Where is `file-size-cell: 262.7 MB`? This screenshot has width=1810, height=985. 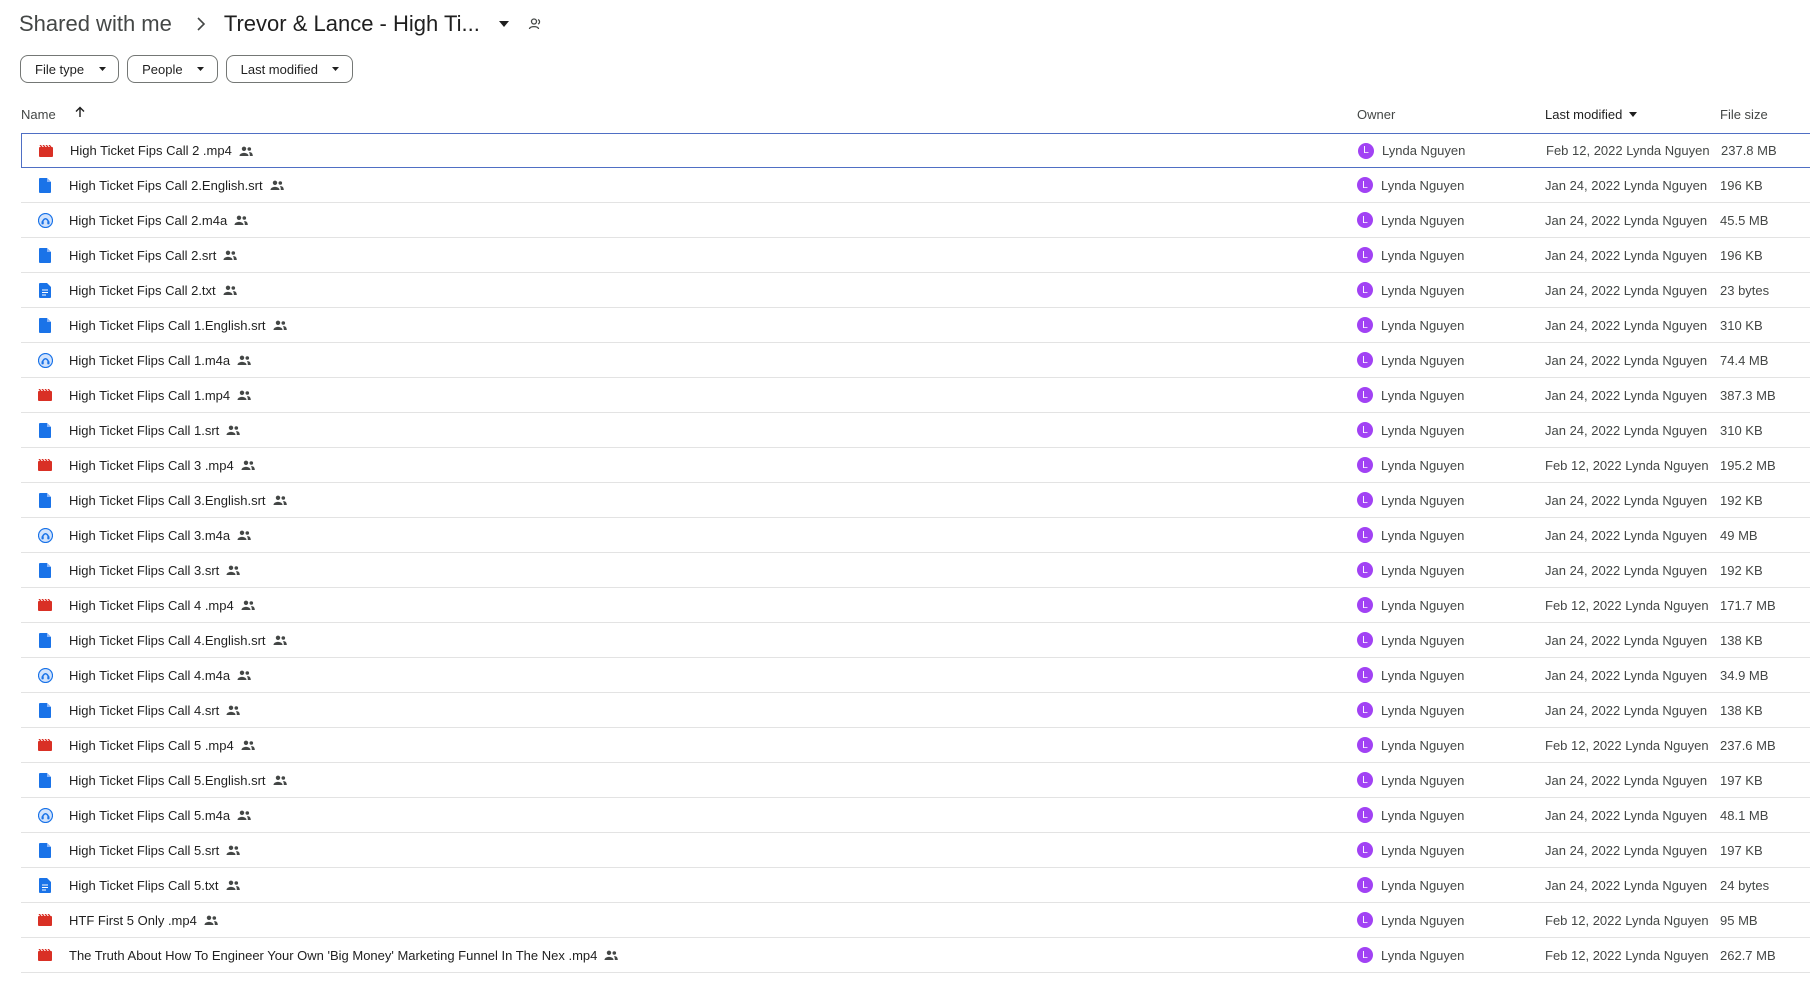 file-size-cell: 262.7 MB is located at coordinates (1748, 955).